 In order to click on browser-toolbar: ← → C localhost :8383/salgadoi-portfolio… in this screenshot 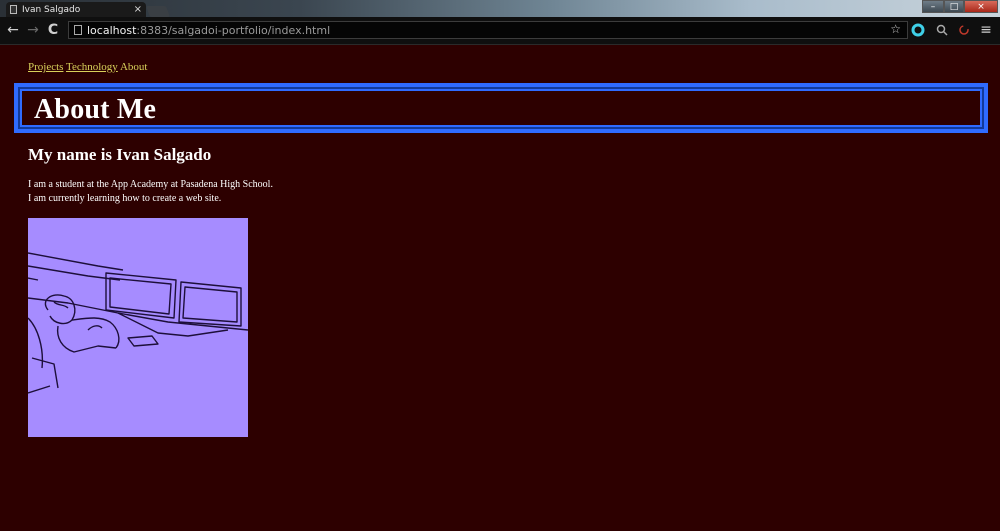, I will do `click(500, 31)`.